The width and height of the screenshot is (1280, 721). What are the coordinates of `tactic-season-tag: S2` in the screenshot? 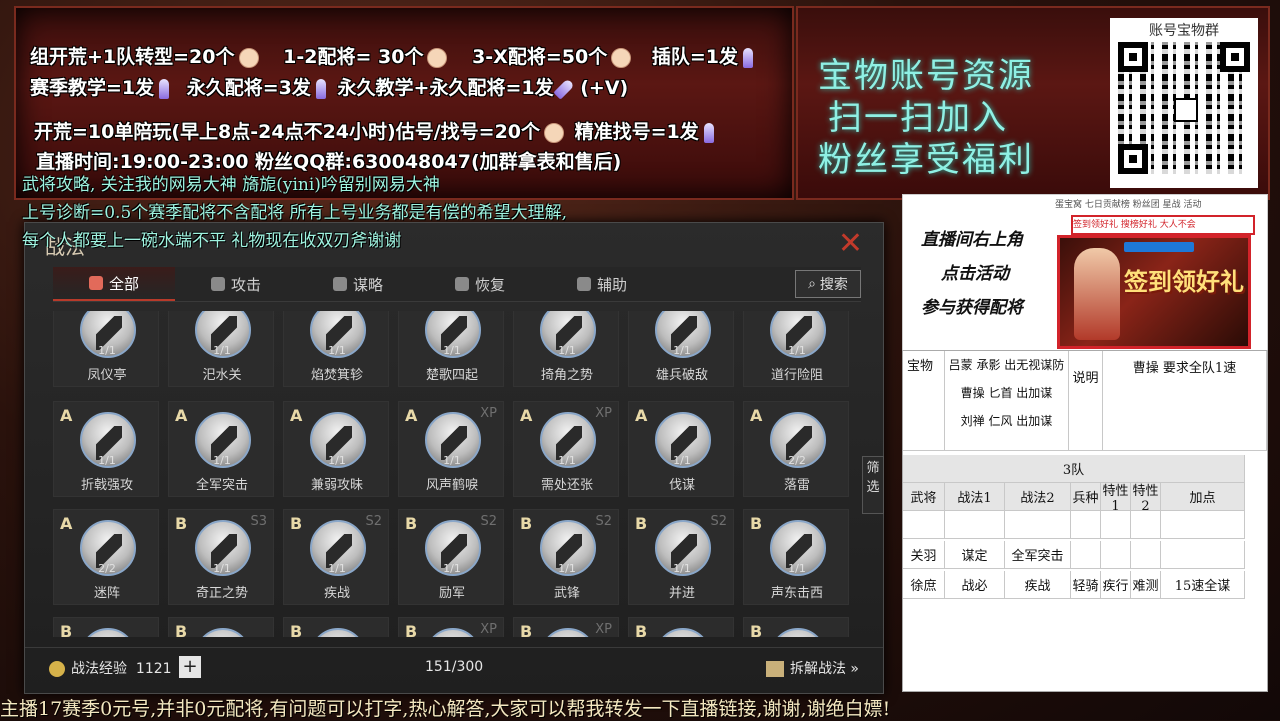 It's located at (373, 521).